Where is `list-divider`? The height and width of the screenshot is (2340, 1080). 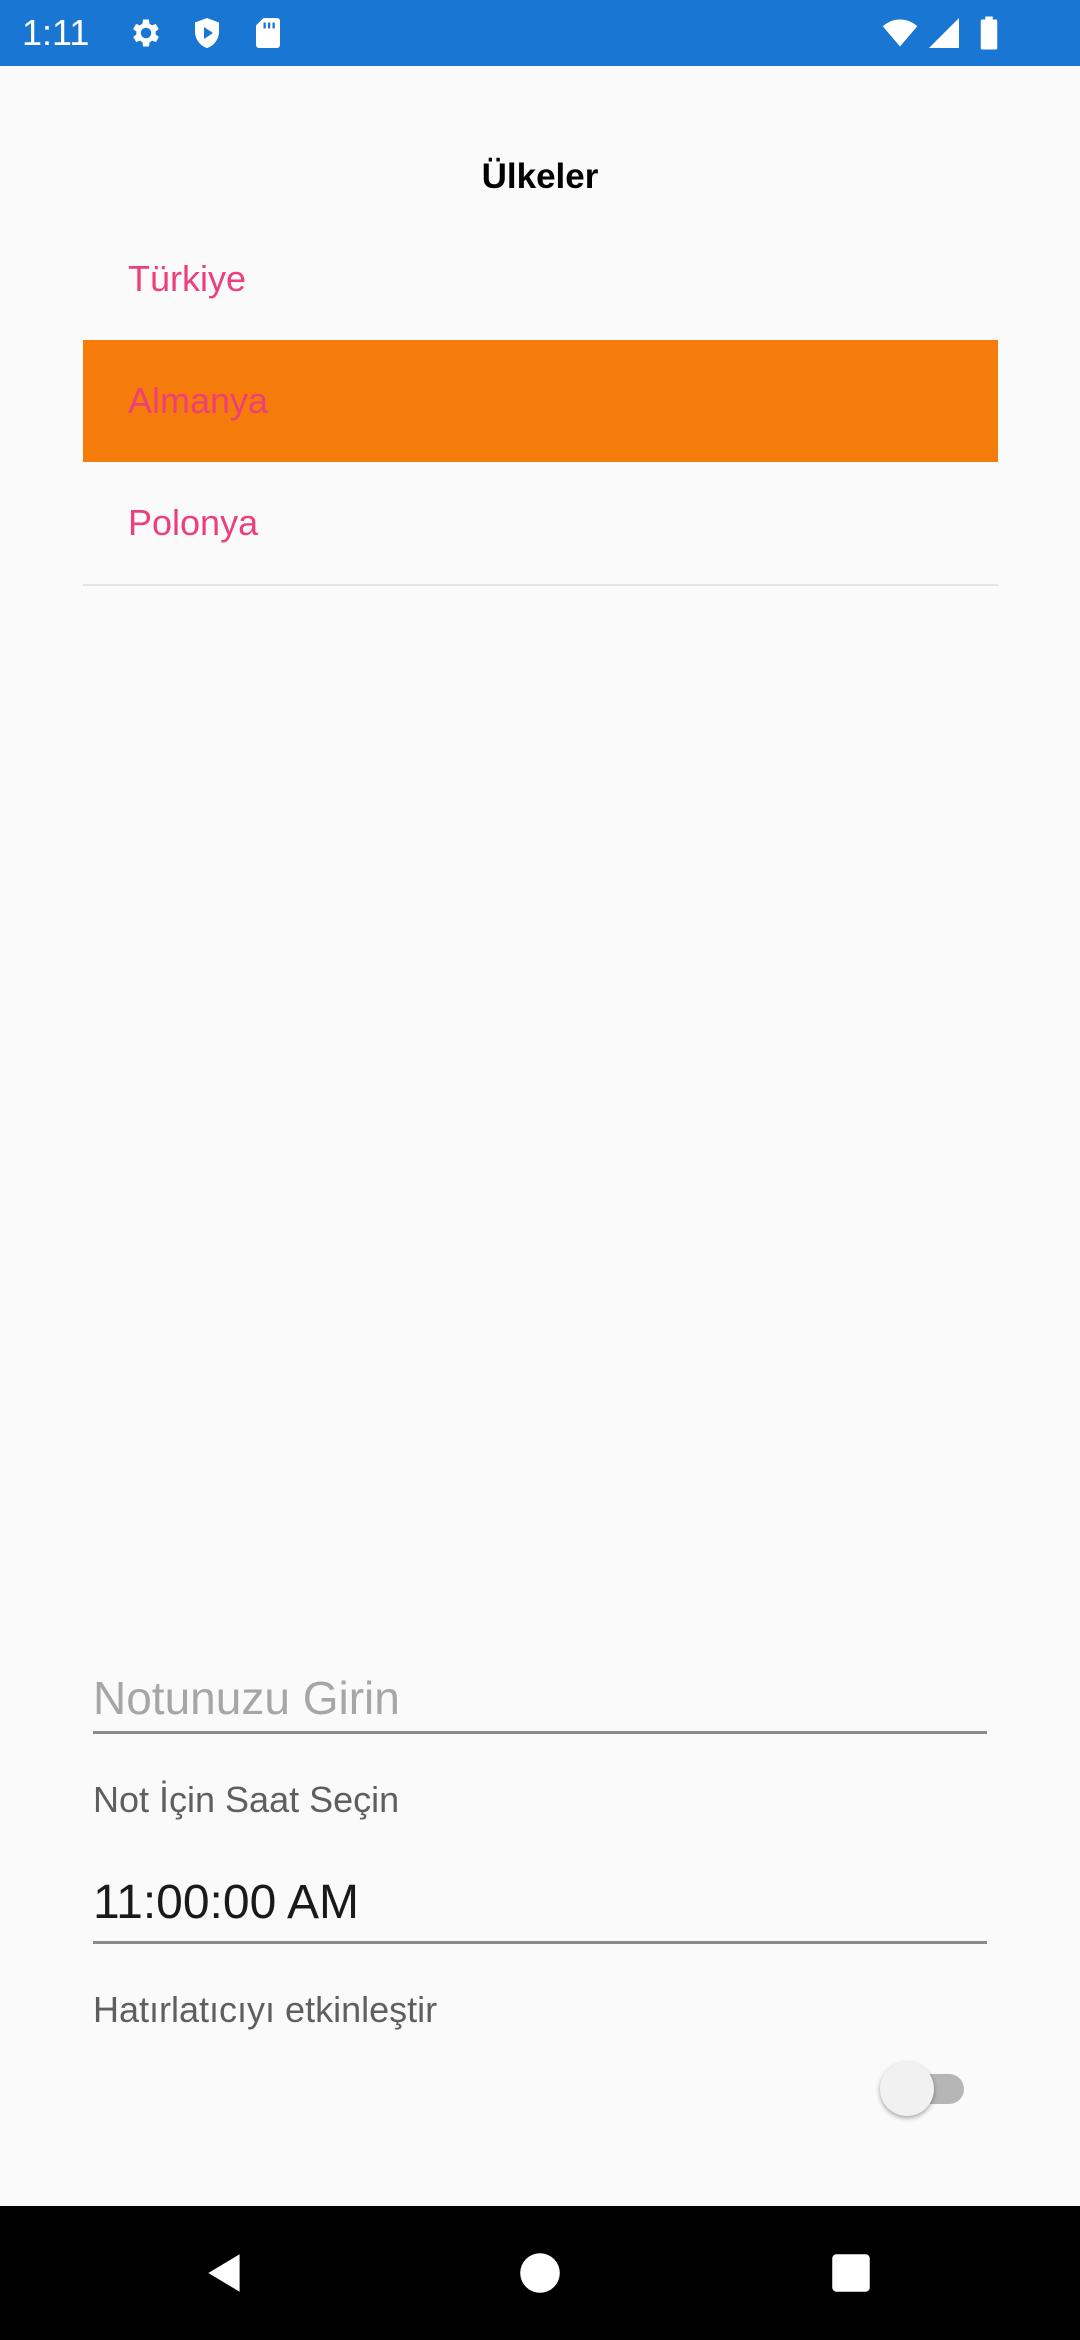 list-divider is located at coordinates (540, 585).